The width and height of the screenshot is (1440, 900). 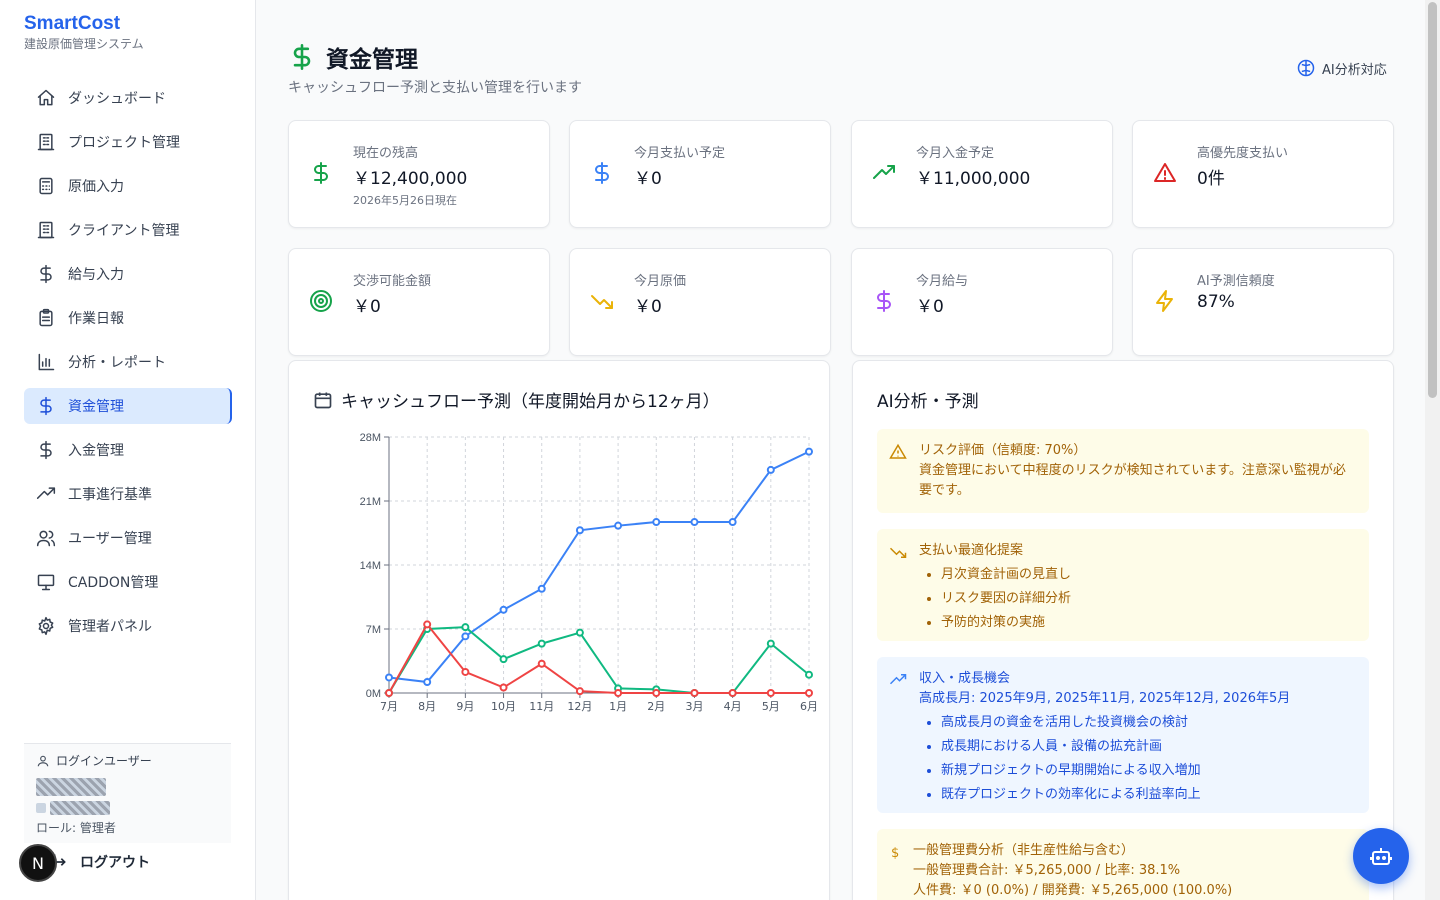 I want to click on sidebar-item-9: 工事進行基準, so click(x=128, y=494).